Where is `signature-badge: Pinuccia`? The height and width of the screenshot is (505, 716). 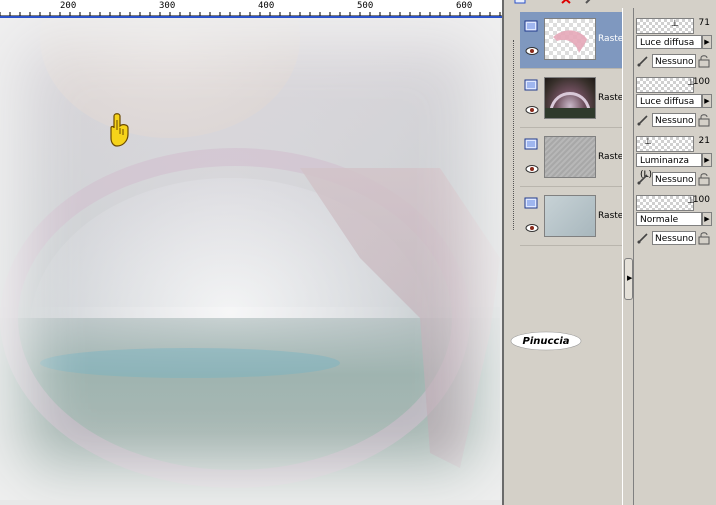 signature-badge: Pinuccia is located at coordinates (546, 341).